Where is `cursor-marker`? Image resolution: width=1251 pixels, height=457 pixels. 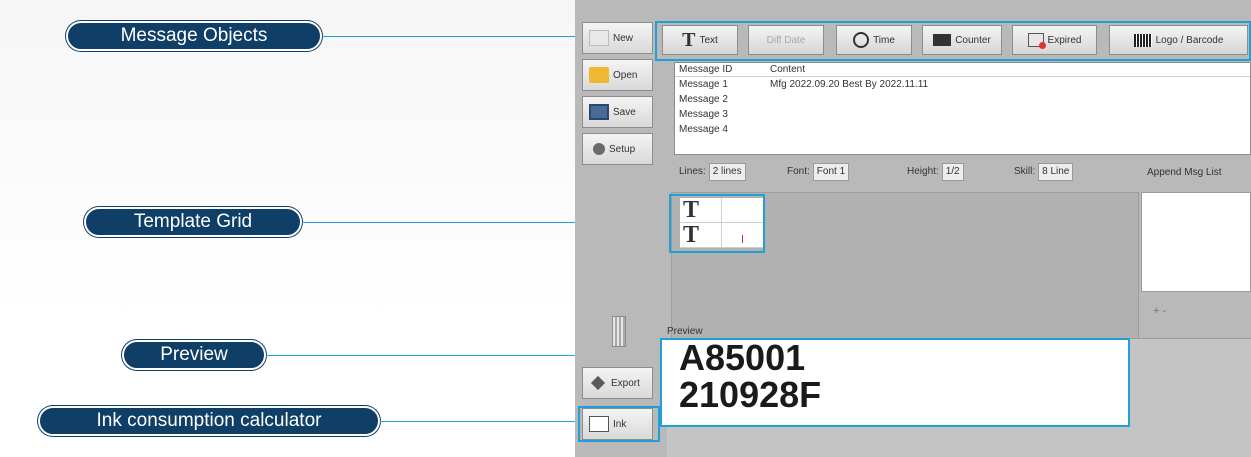
cursor-marker is located at coordinates (742, 239).